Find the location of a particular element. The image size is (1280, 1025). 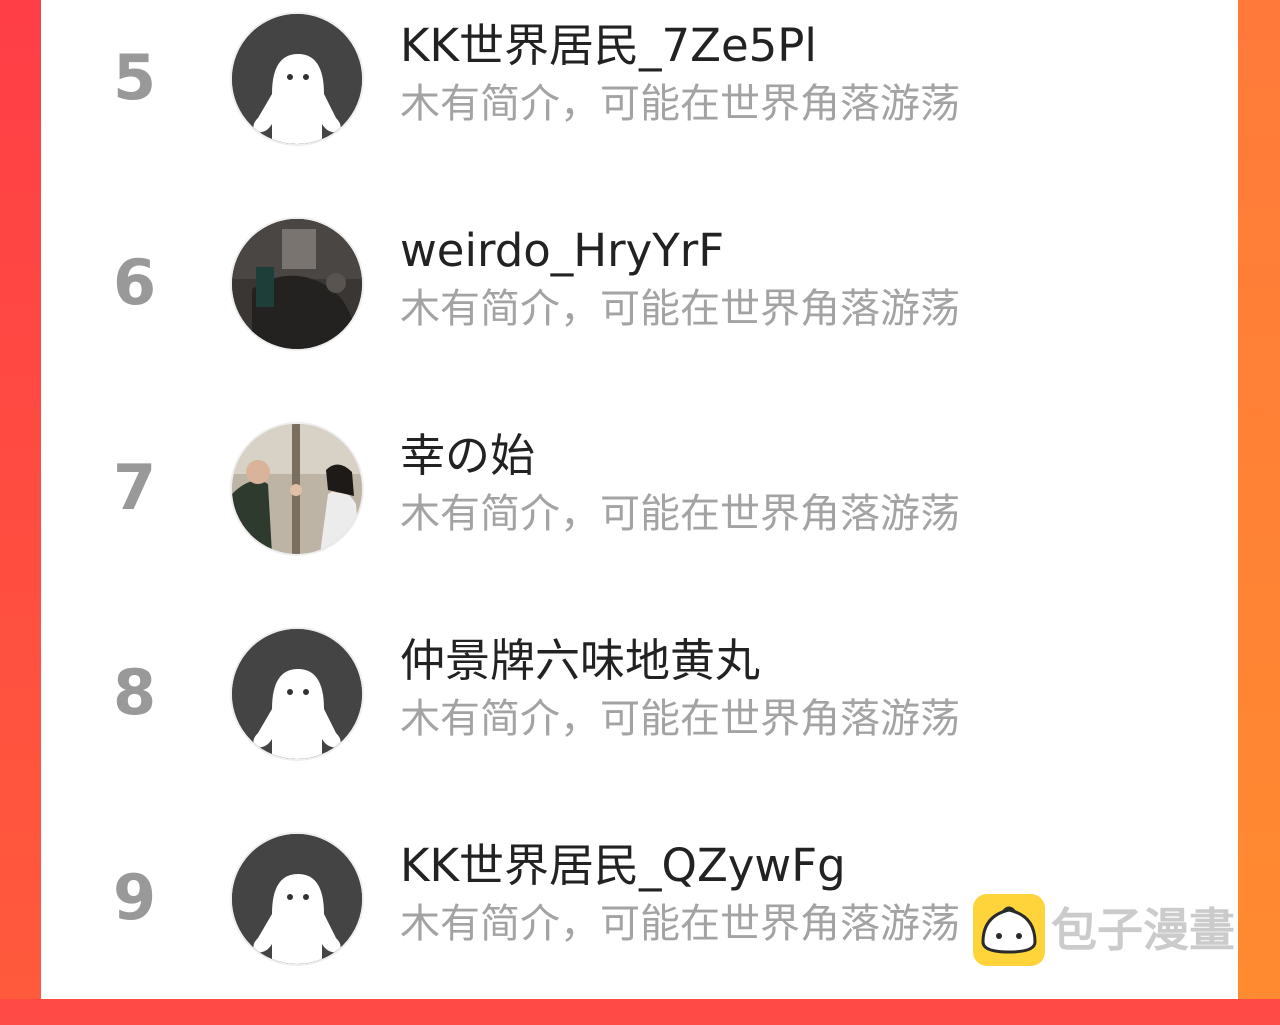

rank-number: 6 is located at coordinates (135, 282).